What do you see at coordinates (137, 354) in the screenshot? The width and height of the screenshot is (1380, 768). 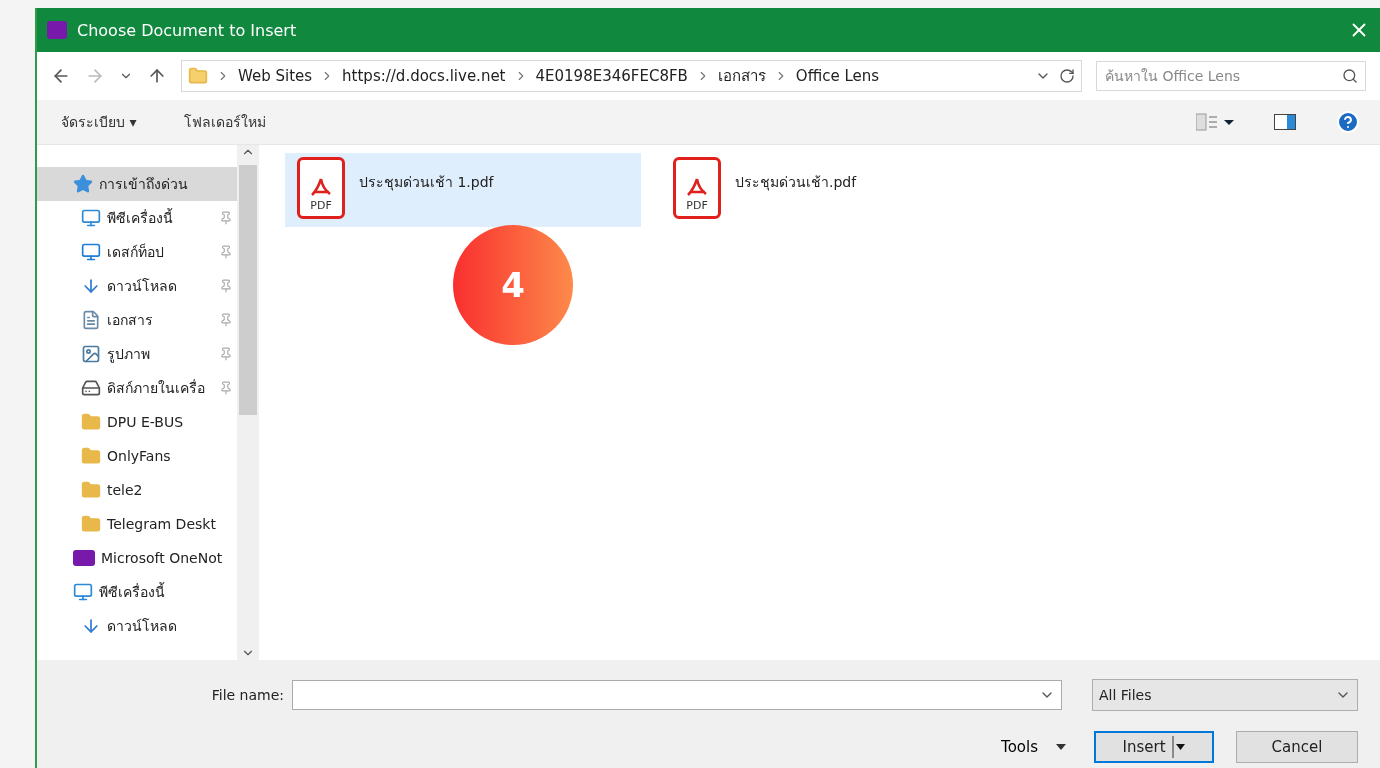 I see `sidebar-item: รูปภาพ` at bounding box center [137, 354].